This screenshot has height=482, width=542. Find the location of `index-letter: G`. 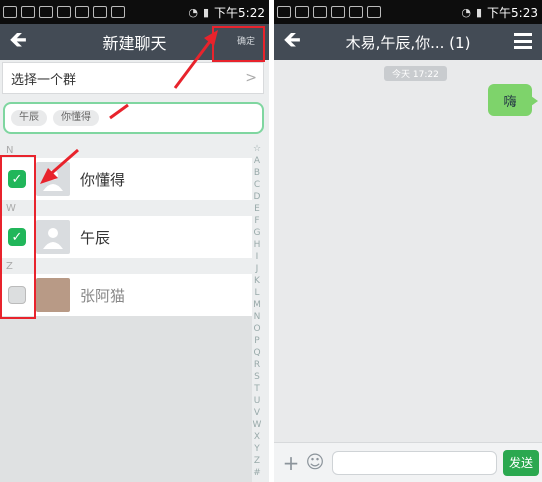

index-letter: G is located at coordinates (257, 233).